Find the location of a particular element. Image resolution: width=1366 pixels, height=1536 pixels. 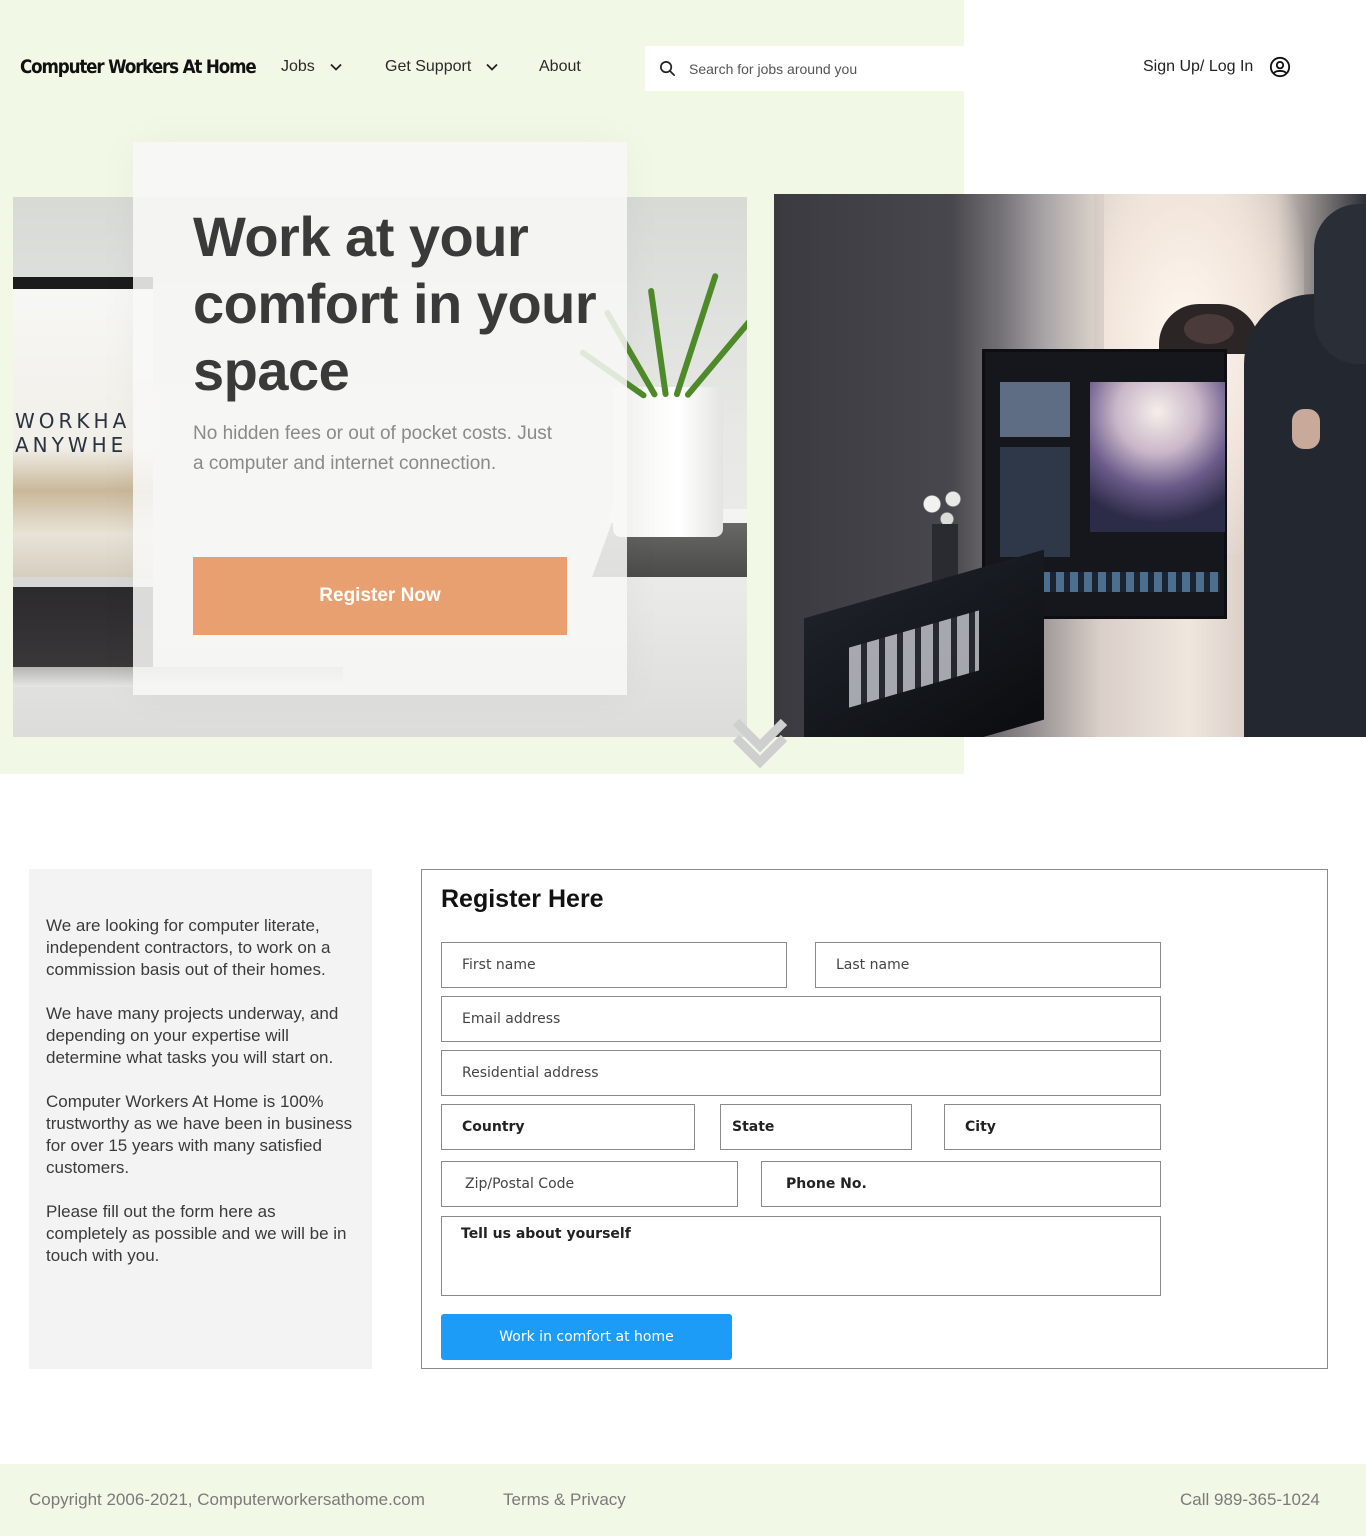

nav-about-label: About is located at coordinates (560, 66).